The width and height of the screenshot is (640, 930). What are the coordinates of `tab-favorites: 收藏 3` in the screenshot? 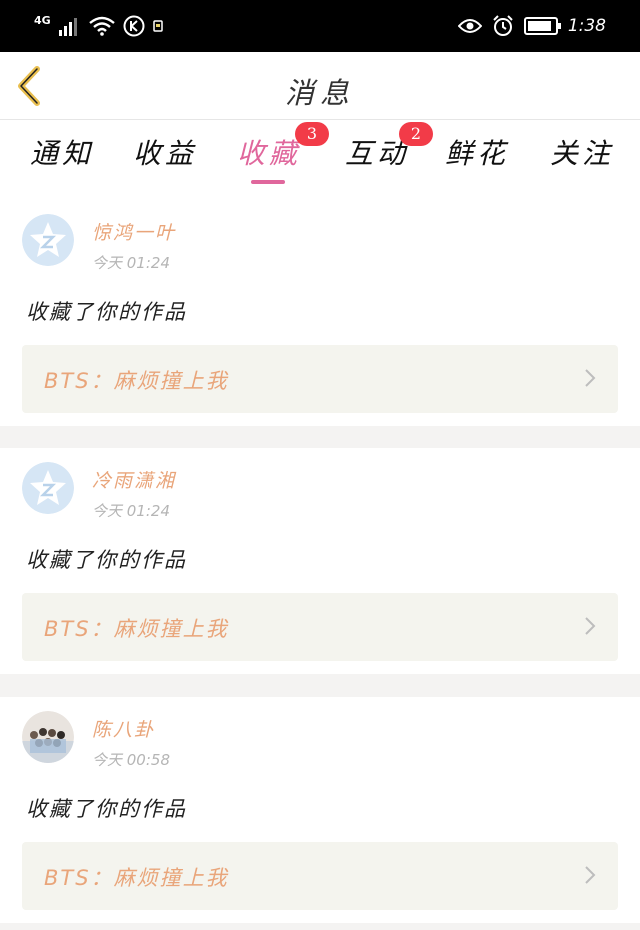 It's located at (283, 147).